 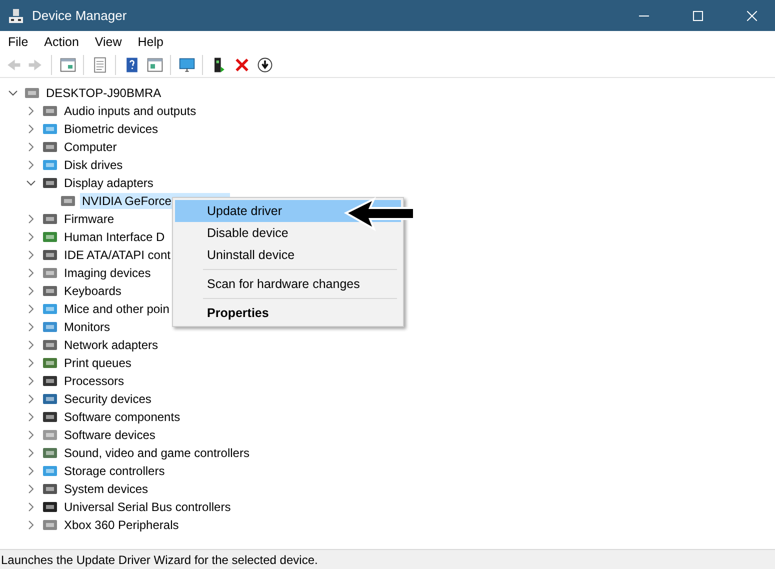 What do you see at coordinates (111, 345) in the screenshot?
I see `tree-item: Network adapters` at bounding box center [111, 345].